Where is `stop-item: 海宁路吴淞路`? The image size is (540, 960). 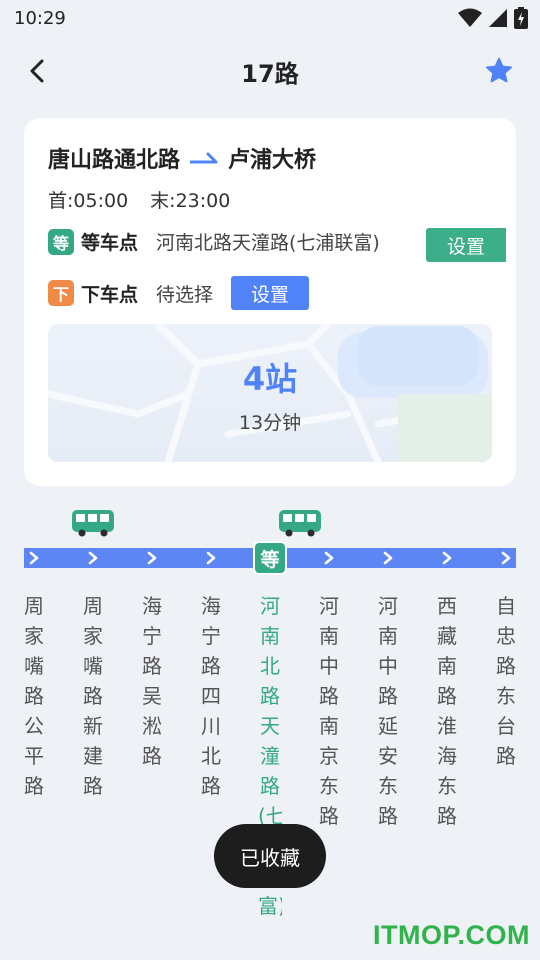 stop-item: 海宁路吴淞路 is located at coordinates (152, 681).